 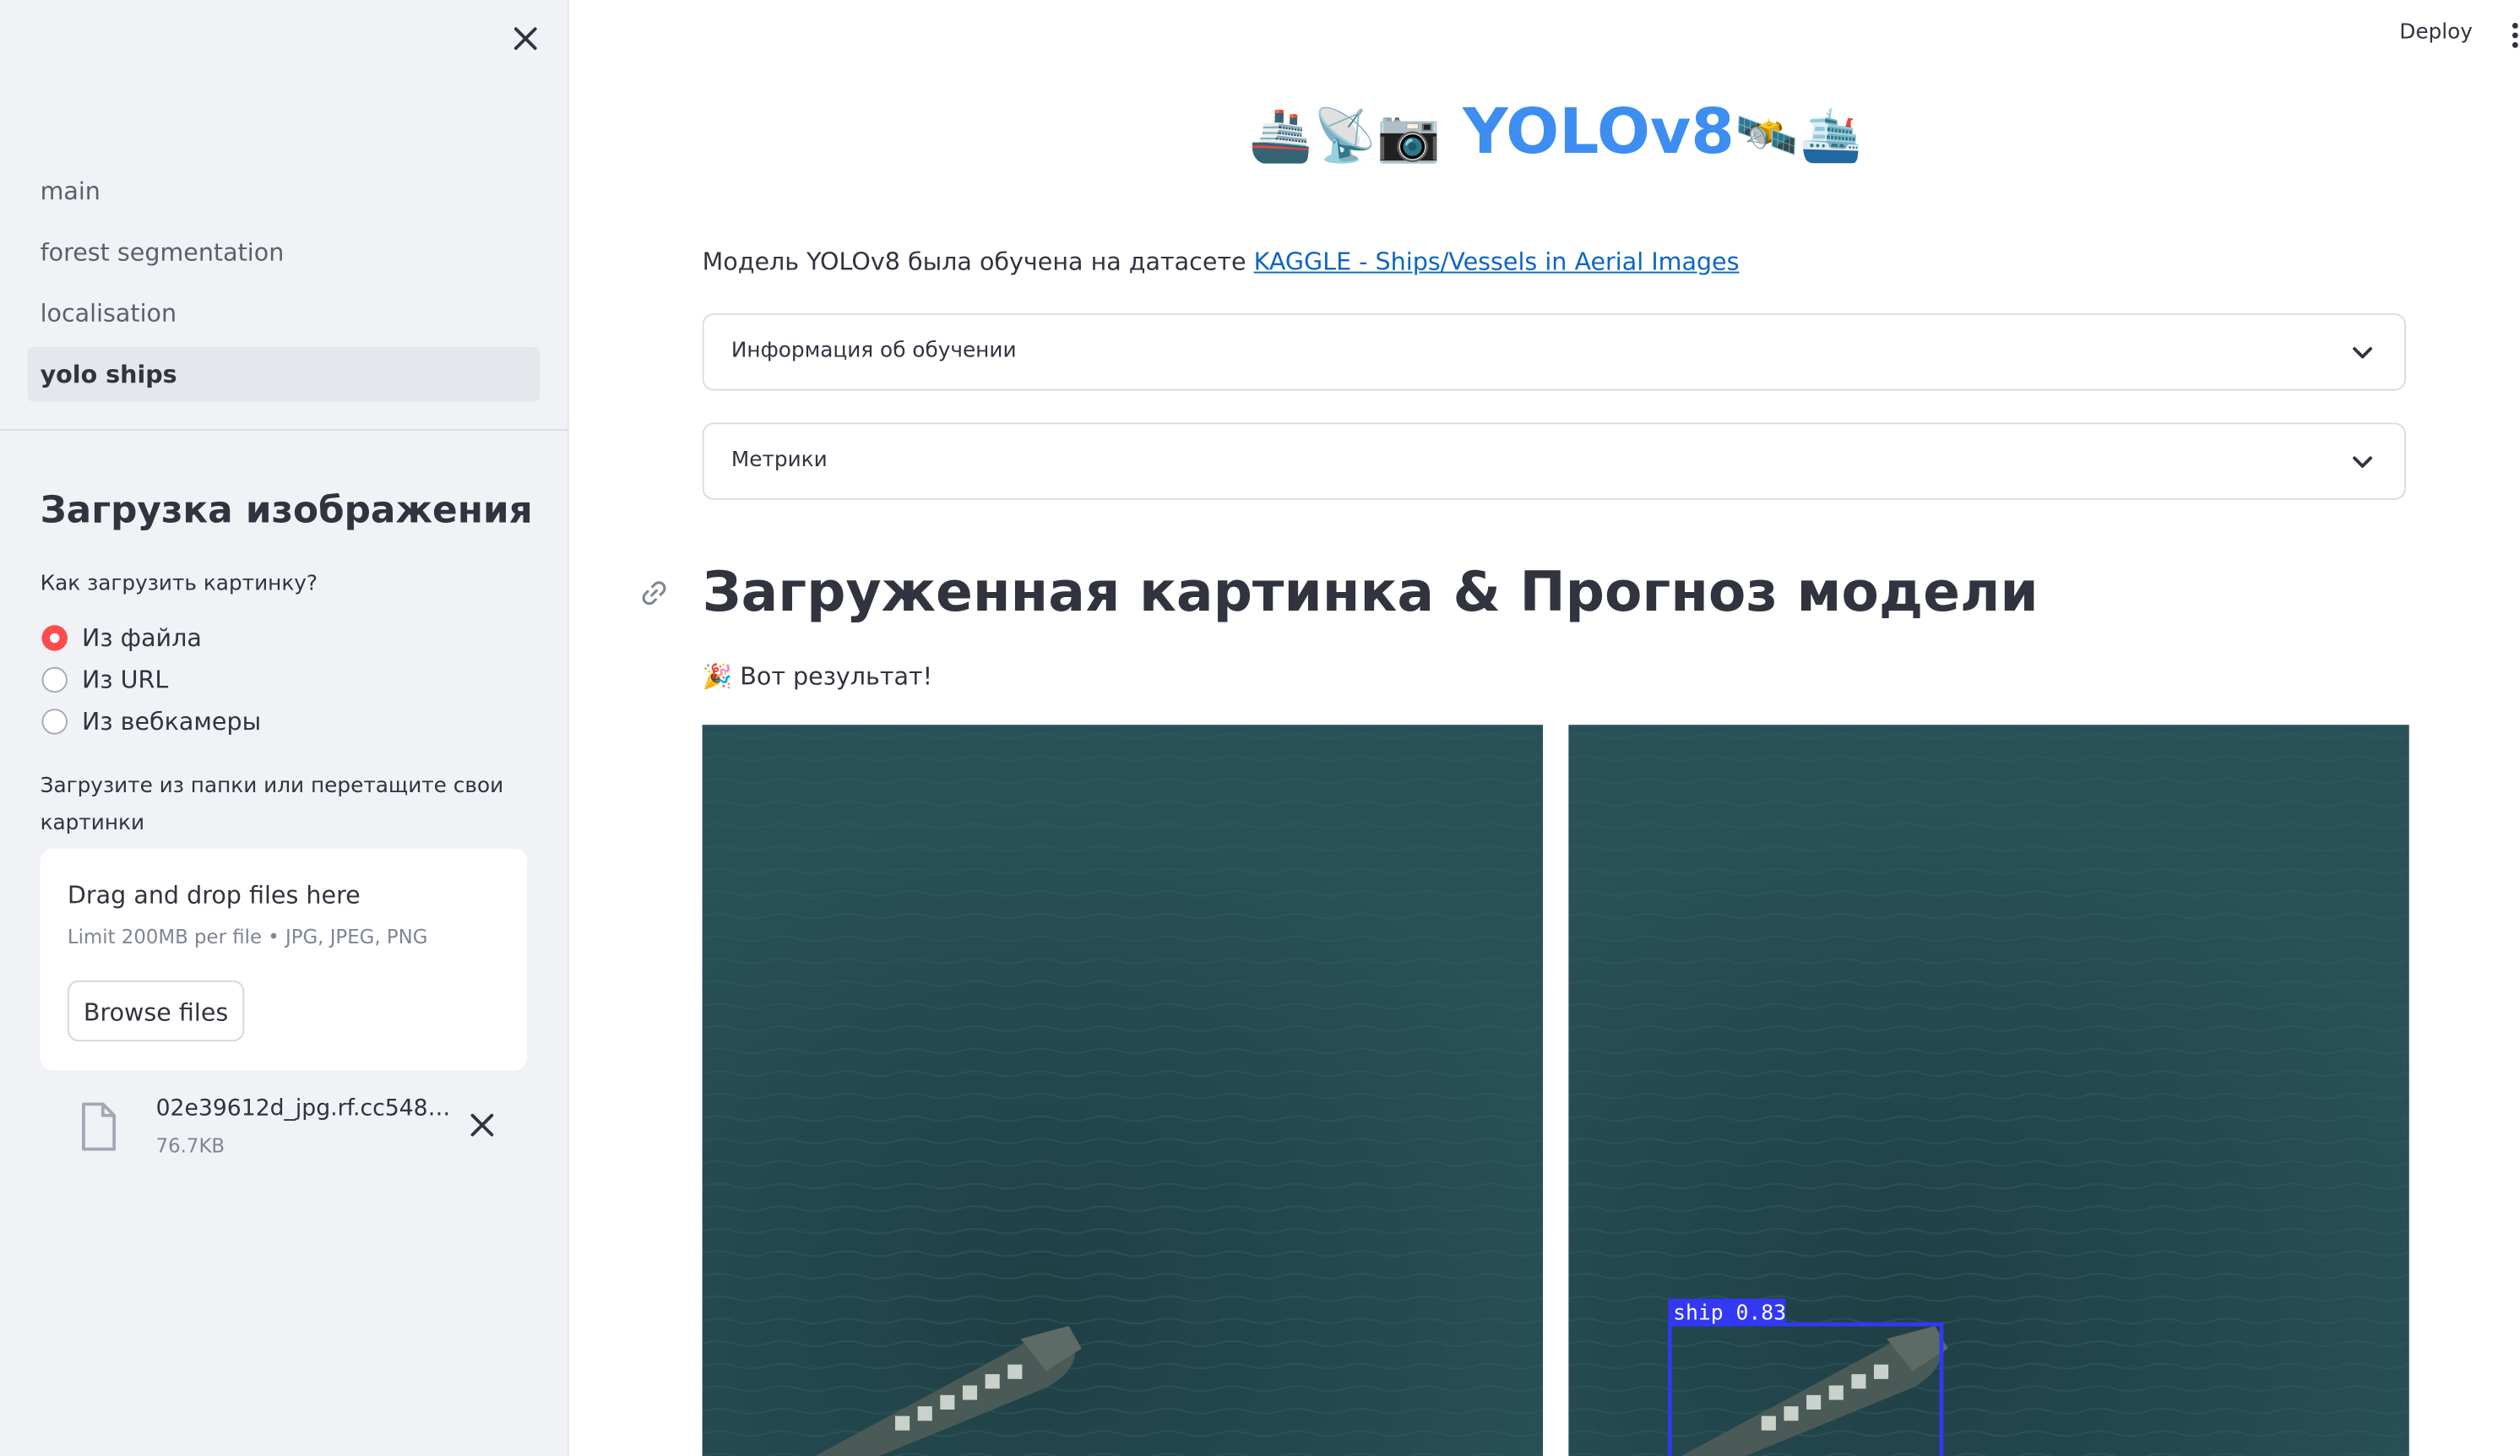 What do you see at coordinates (283, 313) in the screenshot?
I see `nav-item-localisation: localisation` at bounding box center [283, 313].